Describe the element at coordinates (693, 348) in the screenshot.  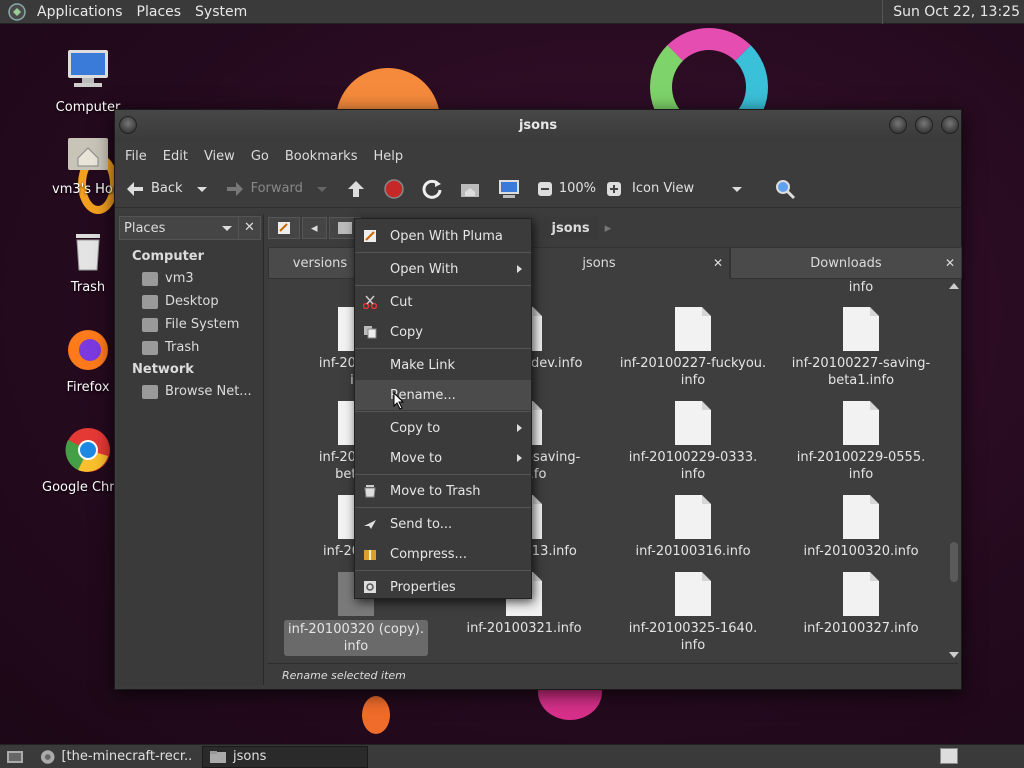
I see `file-item: inf-20100227-fuckyou. info` at that location.